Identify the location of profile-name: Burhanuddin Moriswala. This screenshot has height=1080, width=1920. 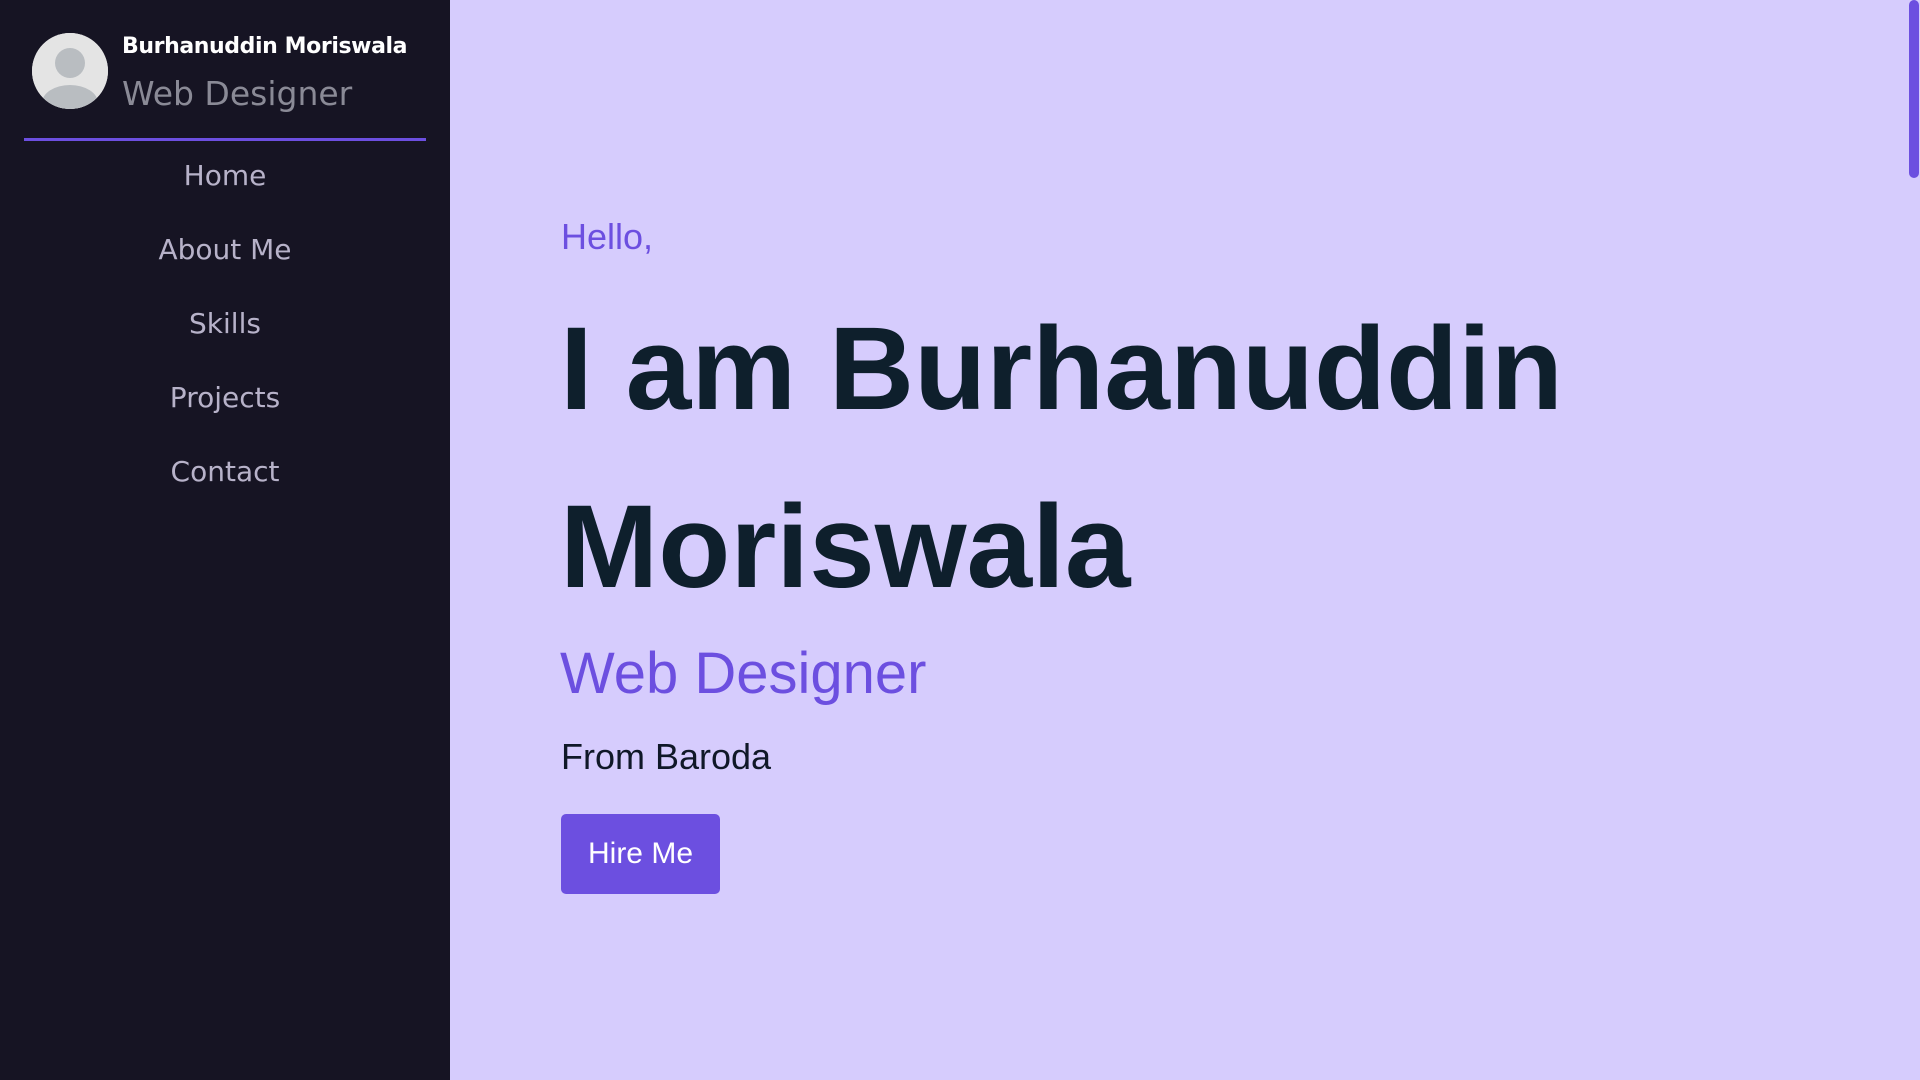
(265, 46).